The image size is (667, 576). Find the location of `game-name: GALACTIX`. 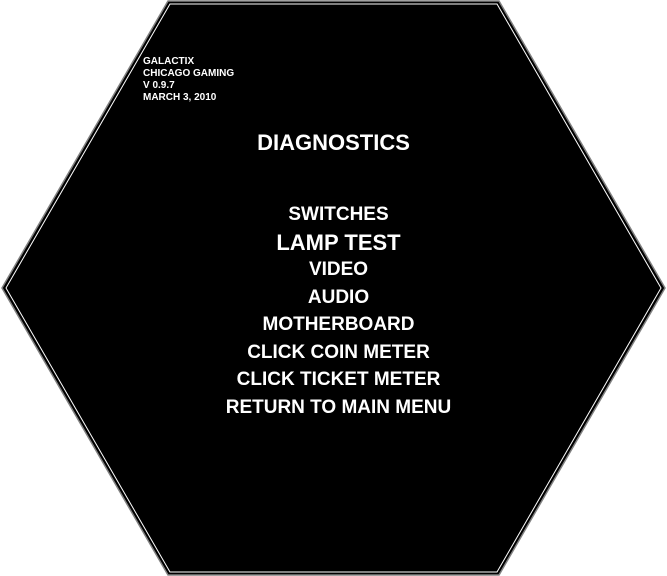

game-name: GALACTIX is located at coordinates (169, 61).